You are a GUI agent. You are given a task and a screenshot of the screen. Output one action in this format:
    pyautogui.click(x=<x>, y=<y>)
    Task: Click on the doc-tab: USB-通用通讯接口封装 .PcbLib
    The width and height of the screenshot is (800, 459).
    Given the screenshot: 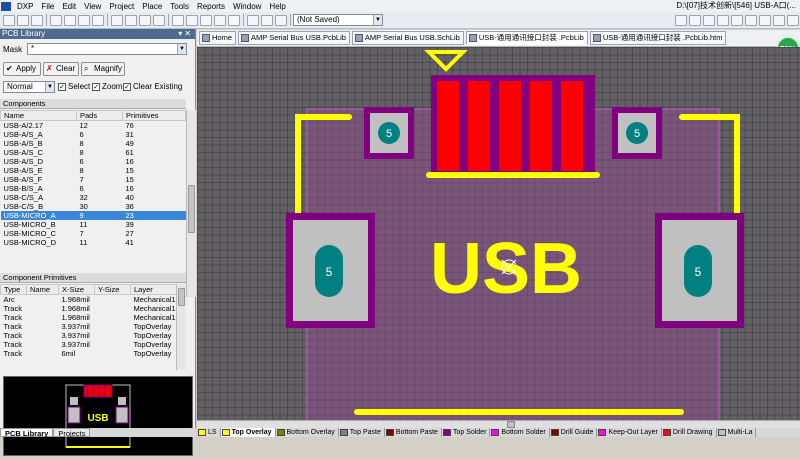 What is the action you would take?
    pyautogui.click(x=526, y=38)
    